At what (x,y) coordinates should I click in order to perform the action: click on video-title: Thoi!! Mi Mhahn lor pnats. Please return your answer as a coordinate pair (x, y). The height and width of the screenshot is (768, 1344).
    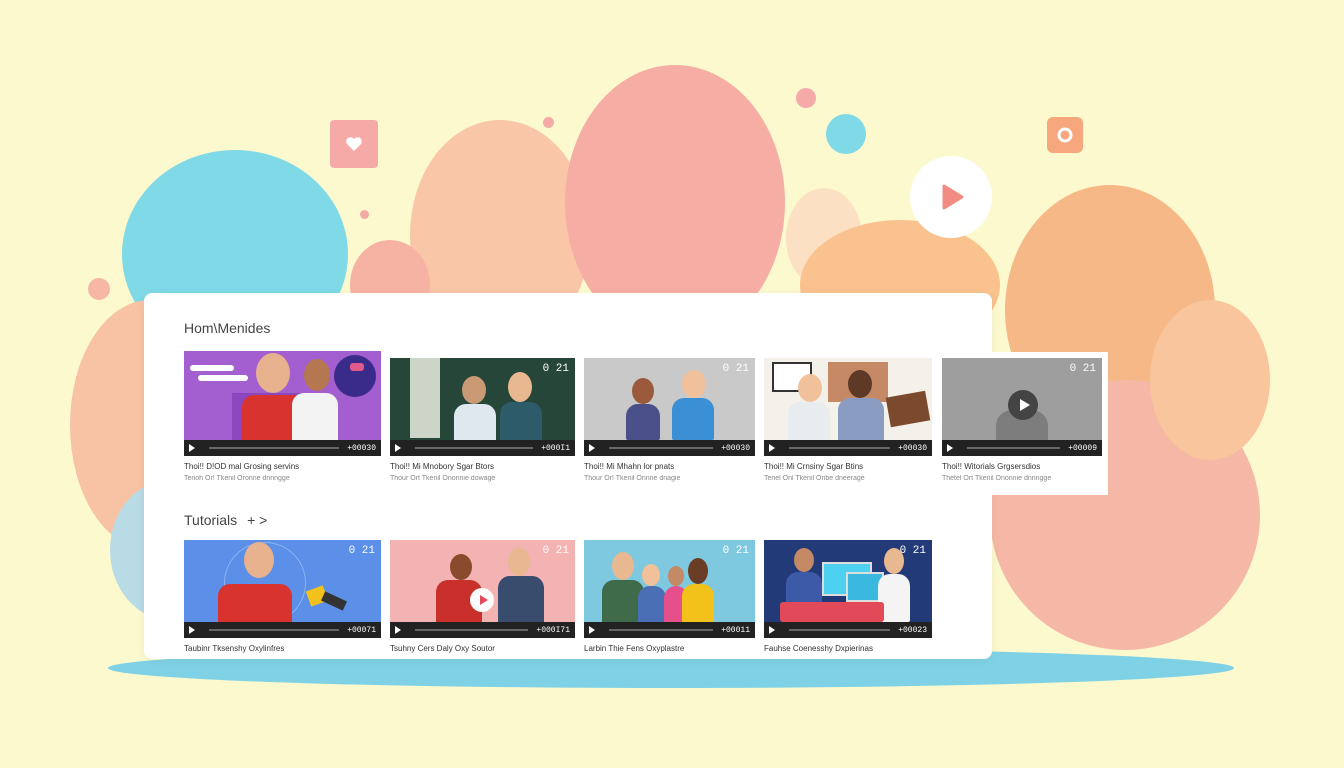
    Looking at the image, I should click on (669, 466).